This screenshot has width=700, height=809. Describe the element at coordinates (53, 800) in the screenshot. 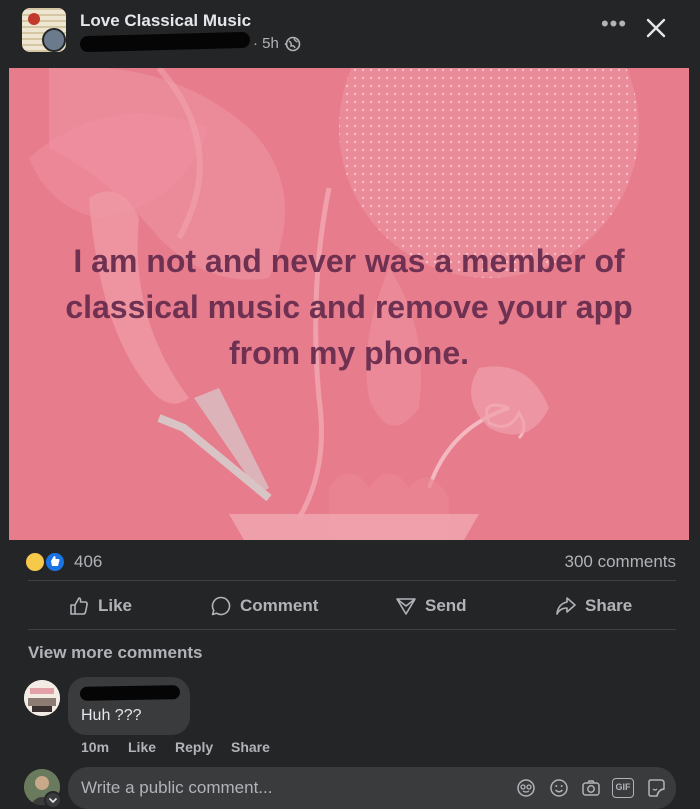

I see `chevron-down-icon` at that location.